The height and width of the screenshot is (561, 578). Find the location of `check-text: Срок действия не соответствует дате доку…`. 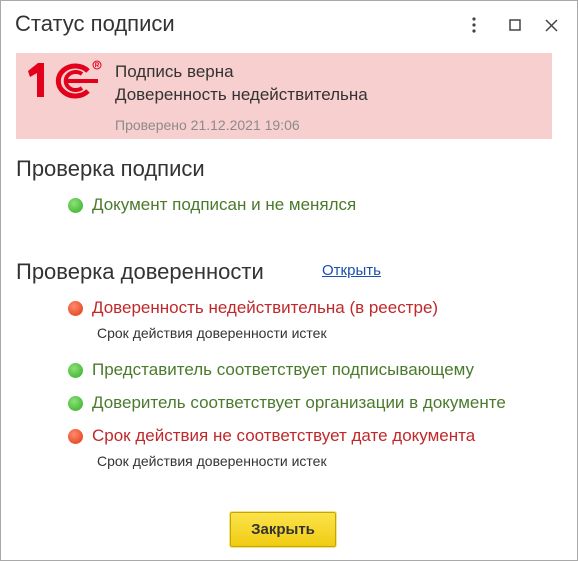

check-text: Срок действия не соответствует дате доку… is located at coordinates (284, 435).